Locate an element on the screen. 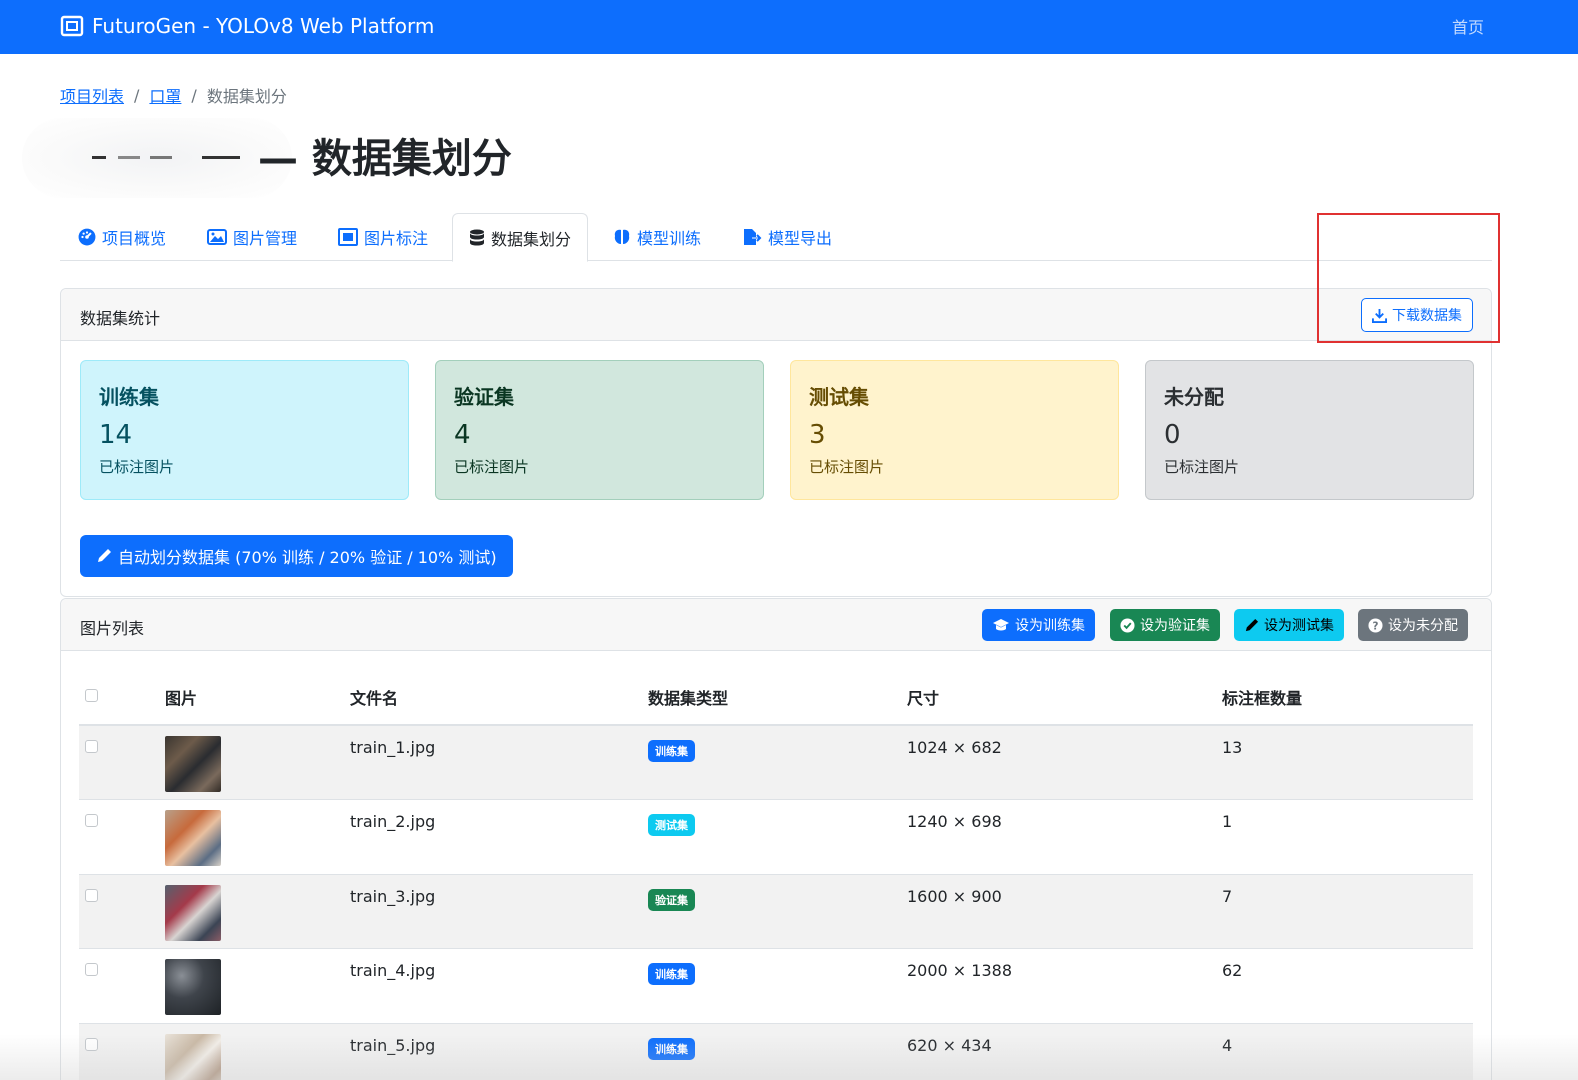 This screenshot has width=1578, height=1080. tab-label: 图片管理 is located at coordinates (265, 238).